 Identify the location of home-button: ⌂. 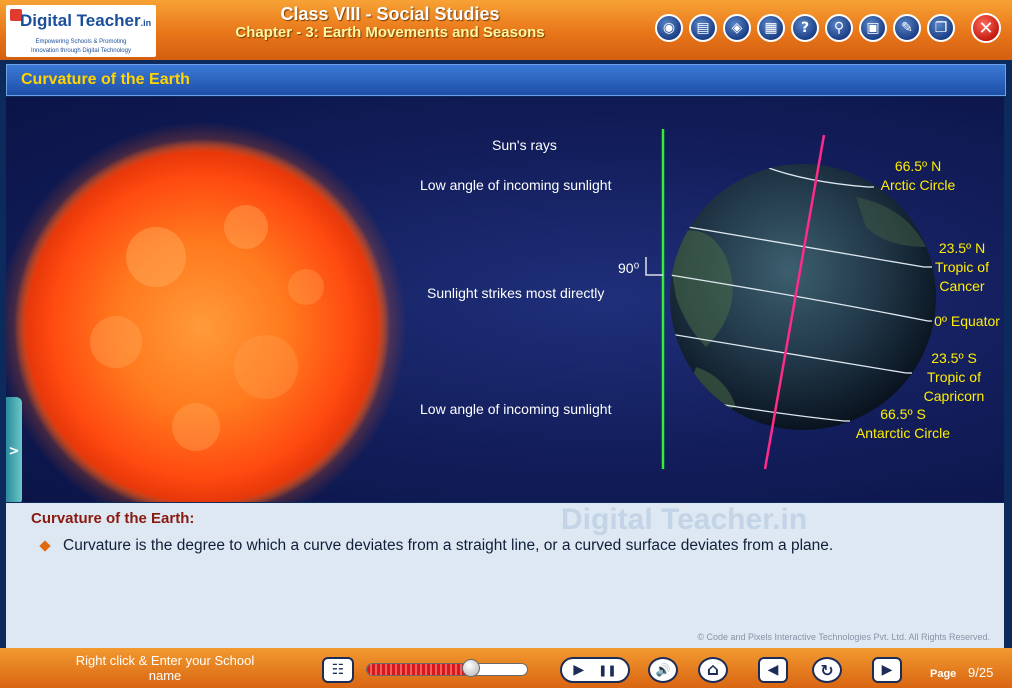
(713, 670).